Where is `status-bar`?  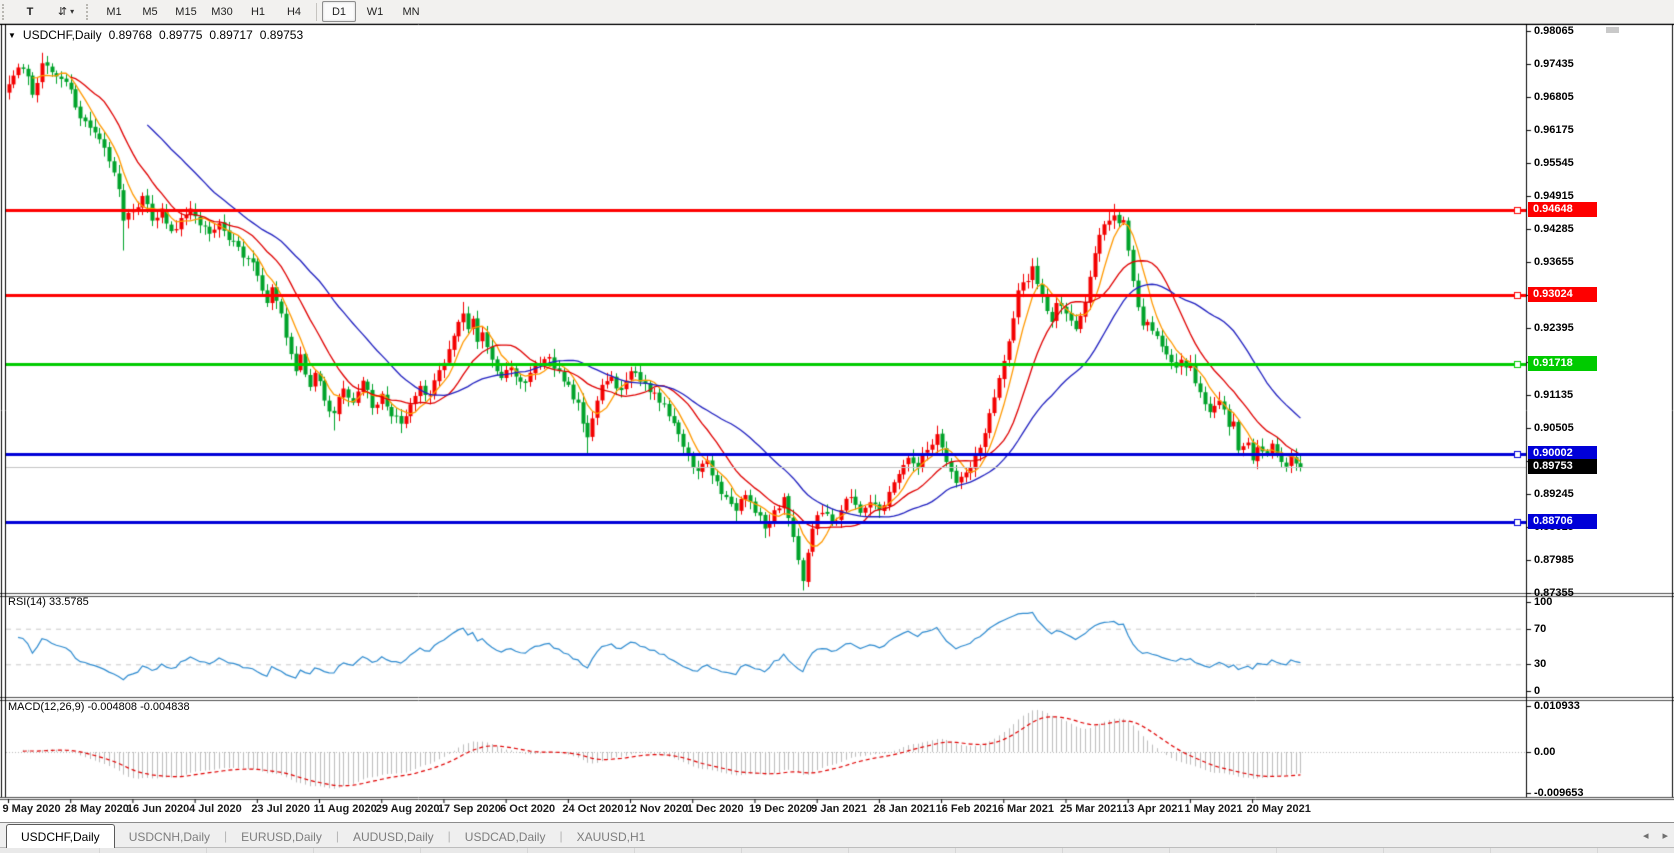
status-bar is located at coordinates (837, 850).